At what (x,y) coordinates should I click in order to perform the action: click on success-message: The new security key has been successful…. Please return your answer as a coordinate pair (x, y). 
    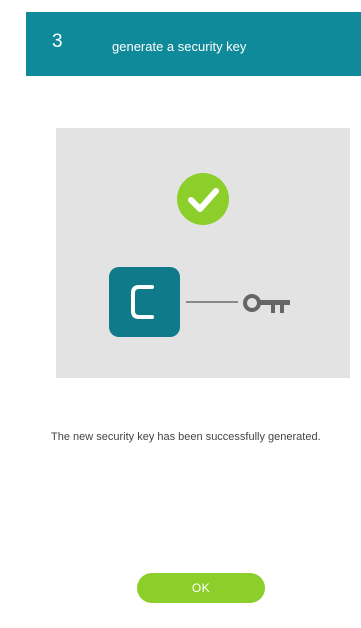
    Looking at the image, I should click on (186, 437).